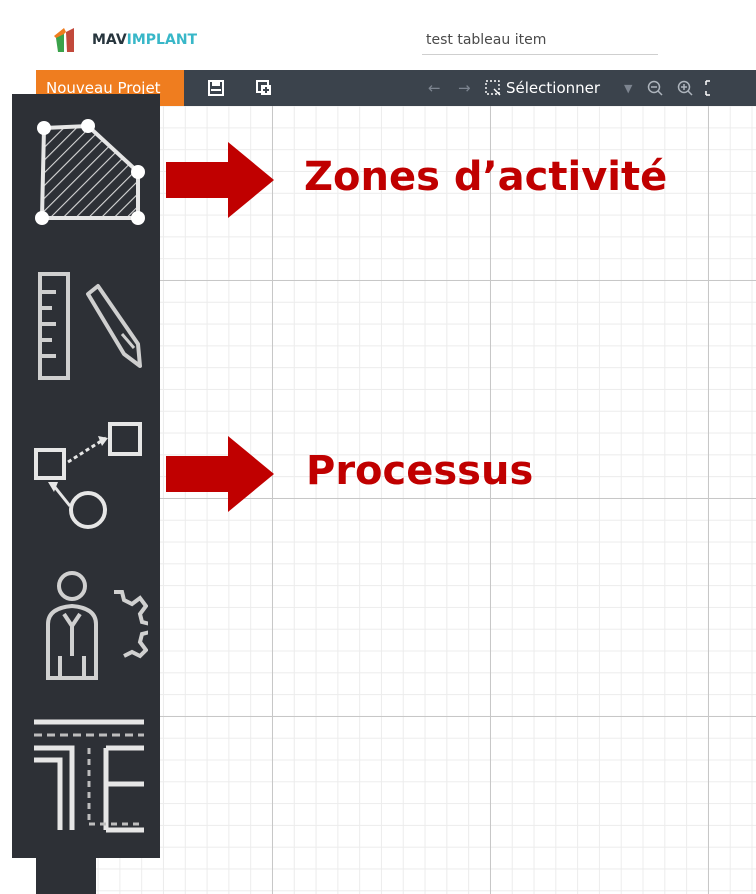 The width and height of the screenshot is (756, 894). I want to click on project-name-underline, so click(540, 54).